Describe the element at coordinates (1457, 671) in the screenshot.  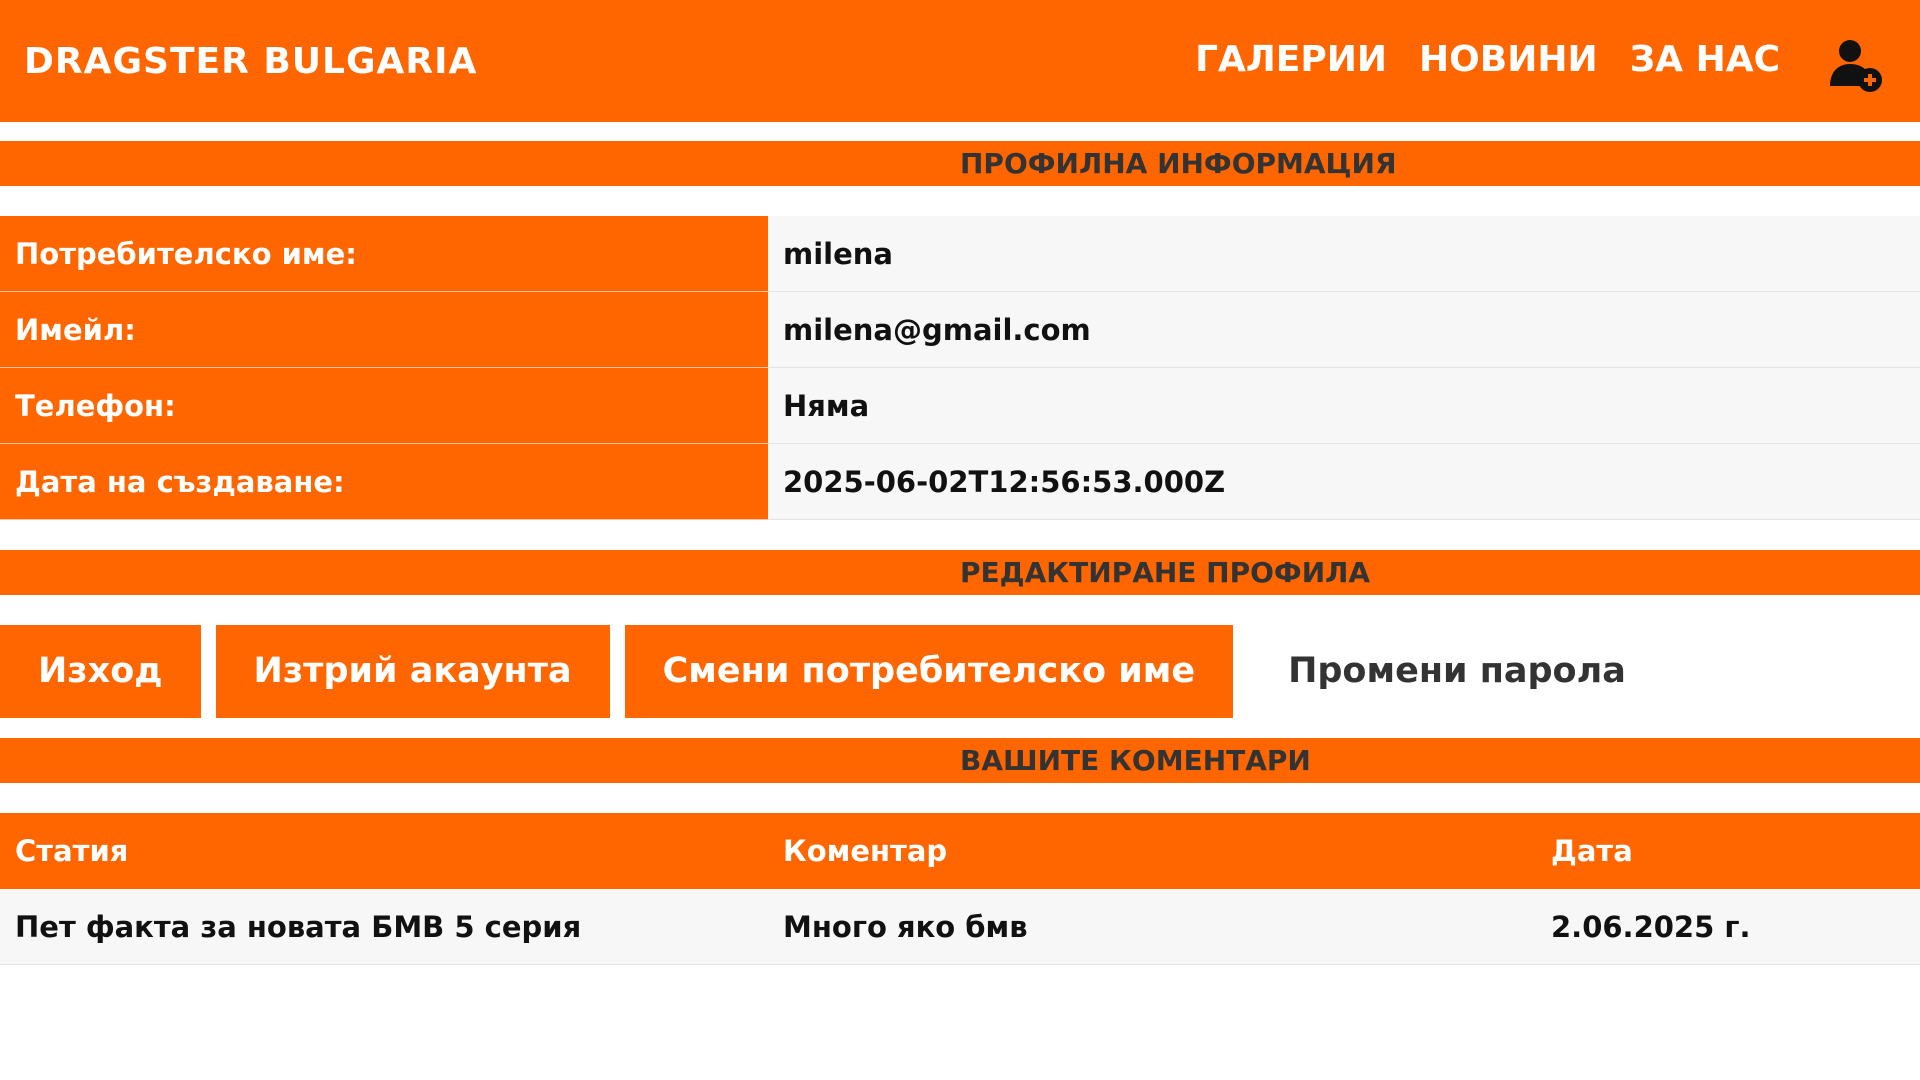
I see `change-password-button: Промени парола` at that location.